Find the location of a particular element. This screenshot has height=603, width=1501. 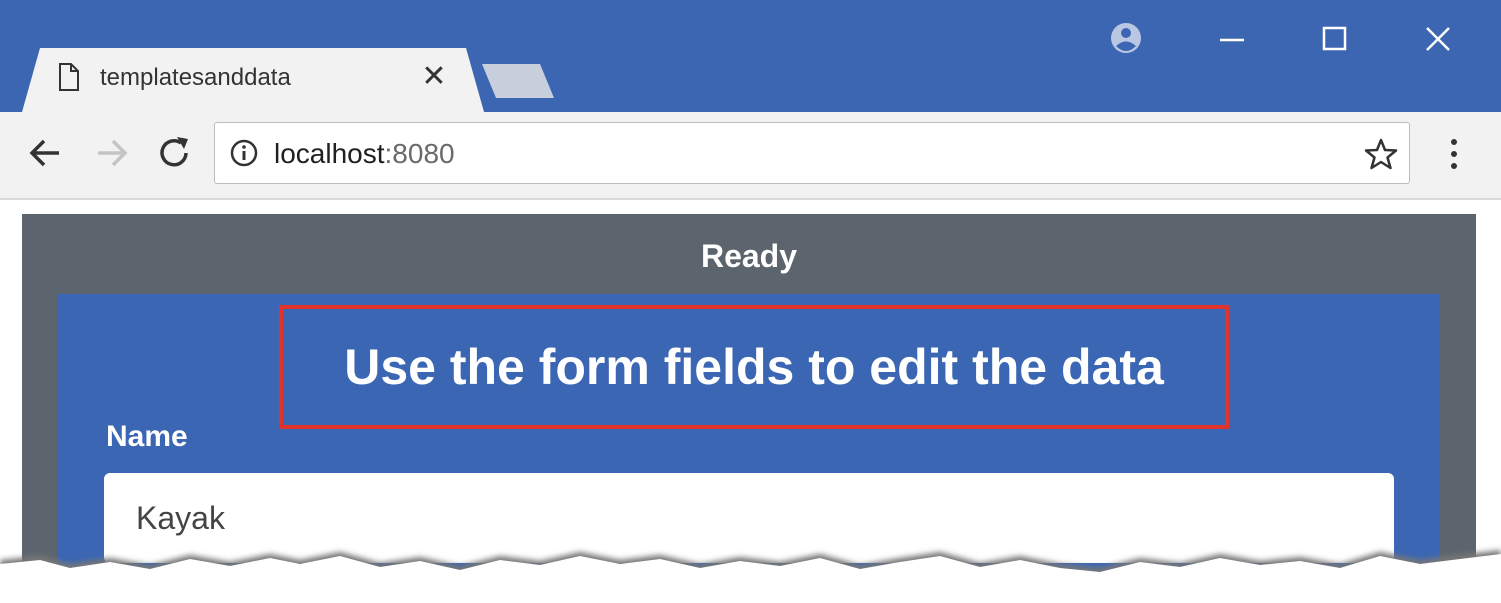

maximize-icon is located at coordinates (1334, 40).